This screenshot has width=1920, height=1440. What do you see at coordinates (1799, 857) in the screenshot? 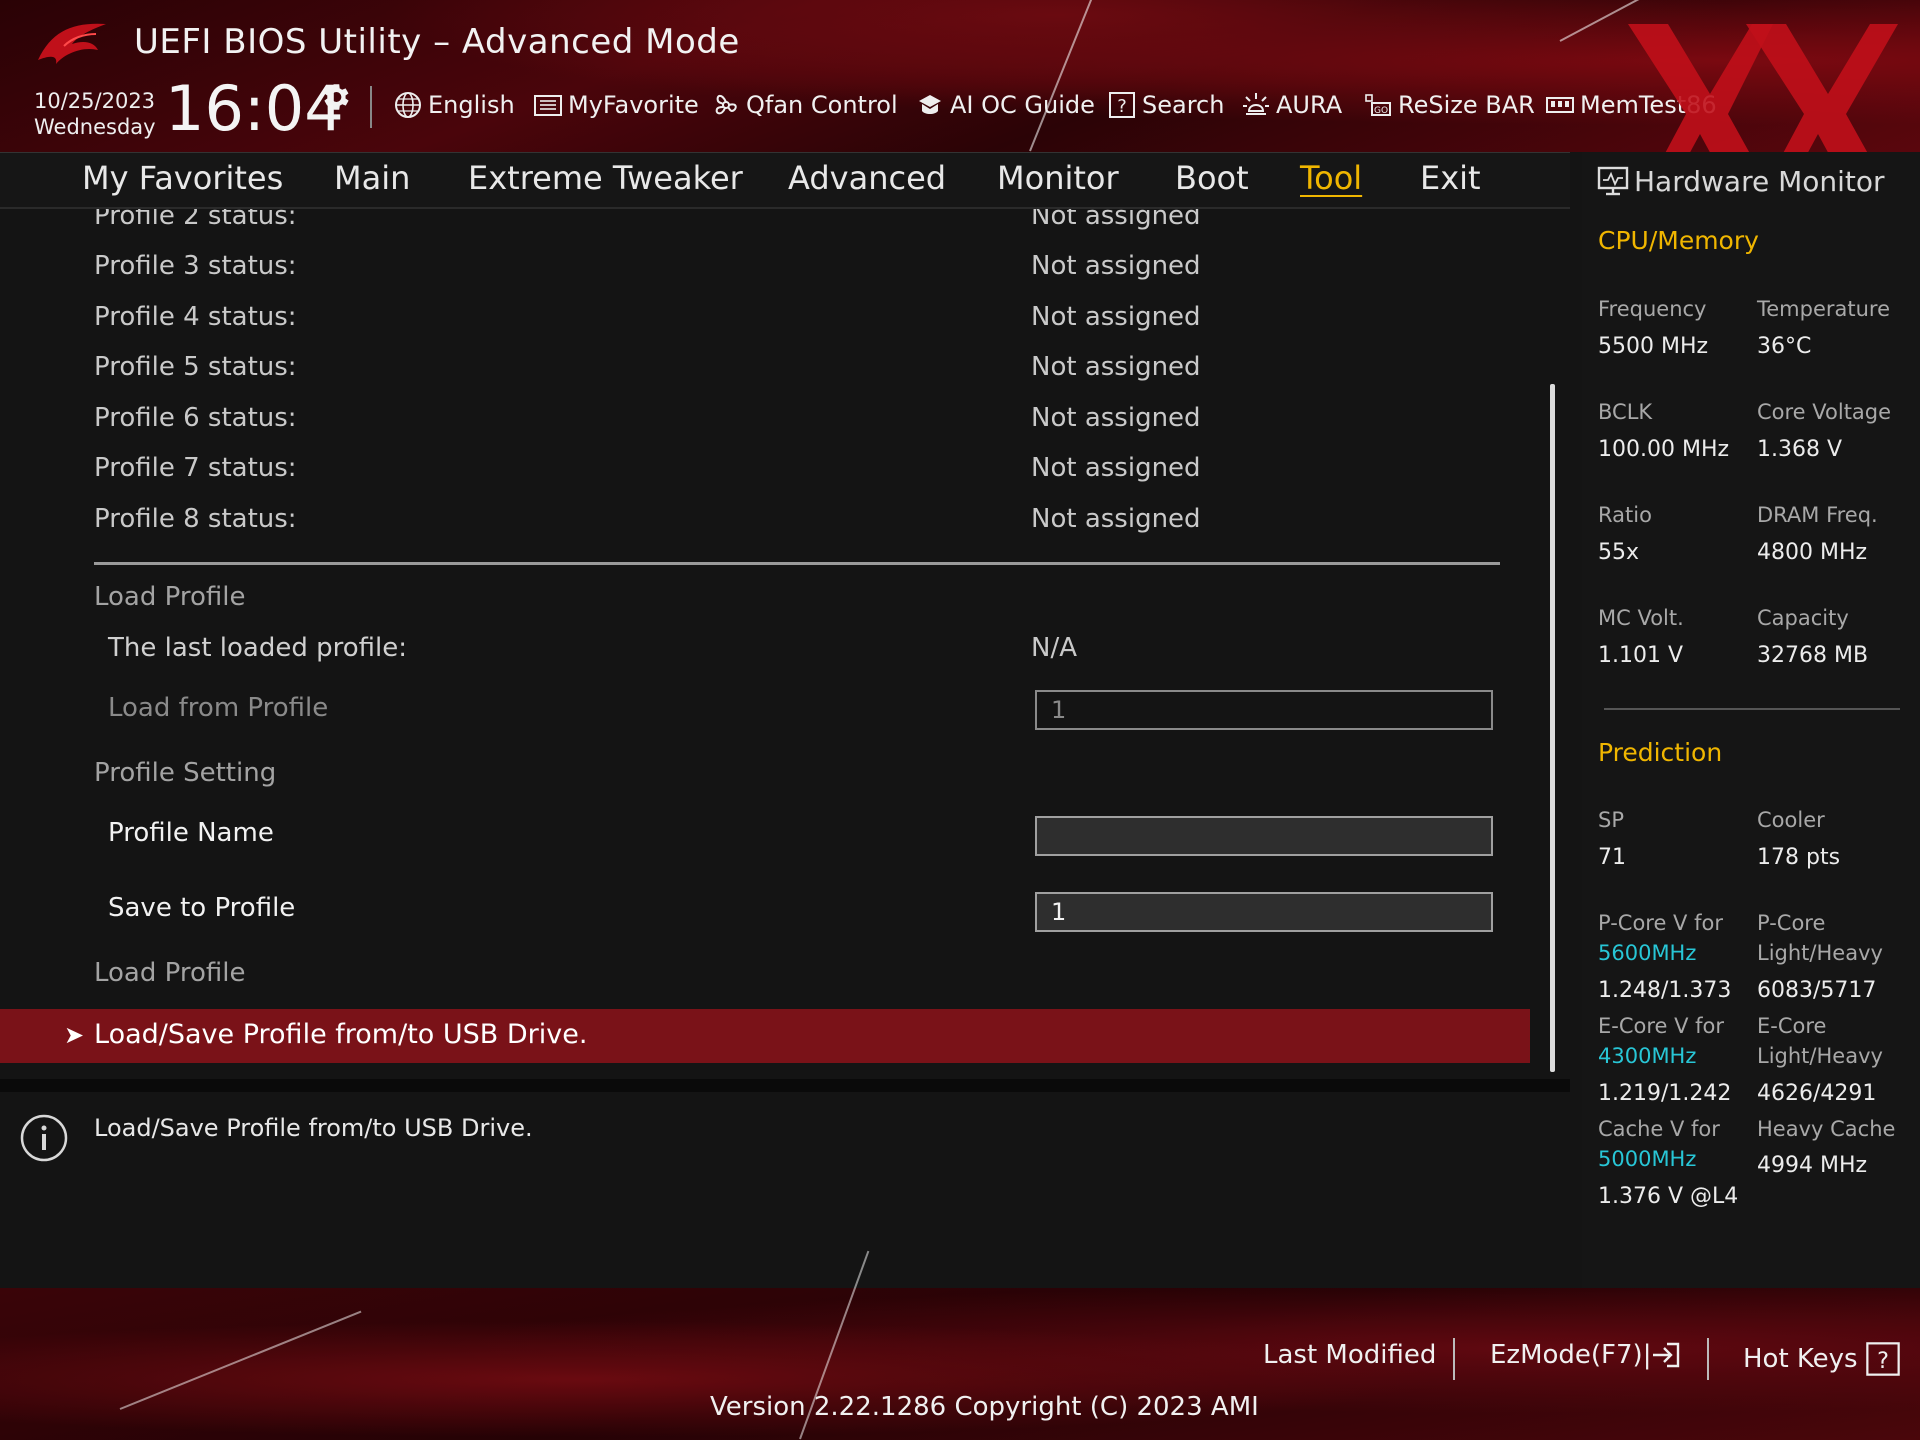
I see `cooler-value: 178 pts` at bounding box center [1799, 857].